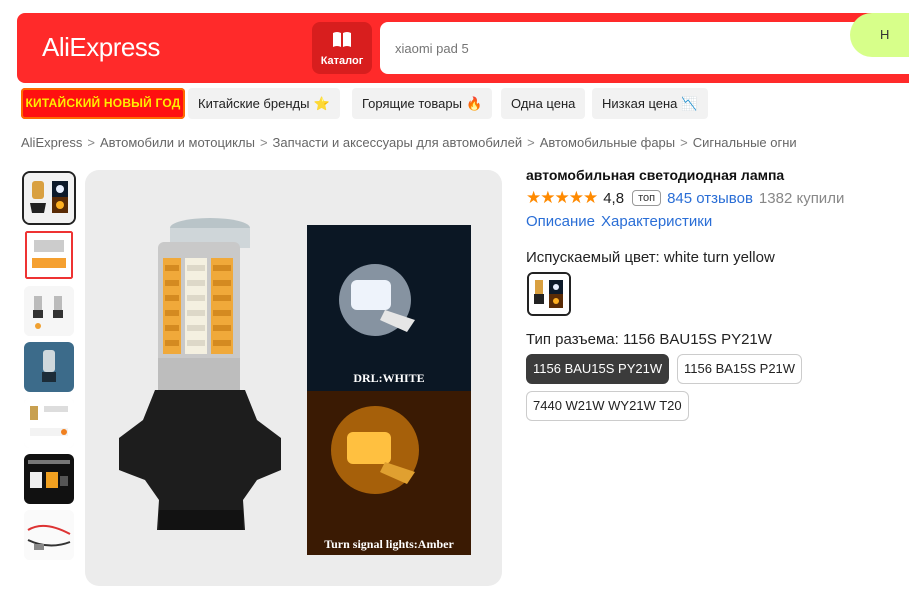 The height and width of the screenshot is (603, 909). I want to click on breadcrumb-item: Автомобильные фары, so click(607, 142).